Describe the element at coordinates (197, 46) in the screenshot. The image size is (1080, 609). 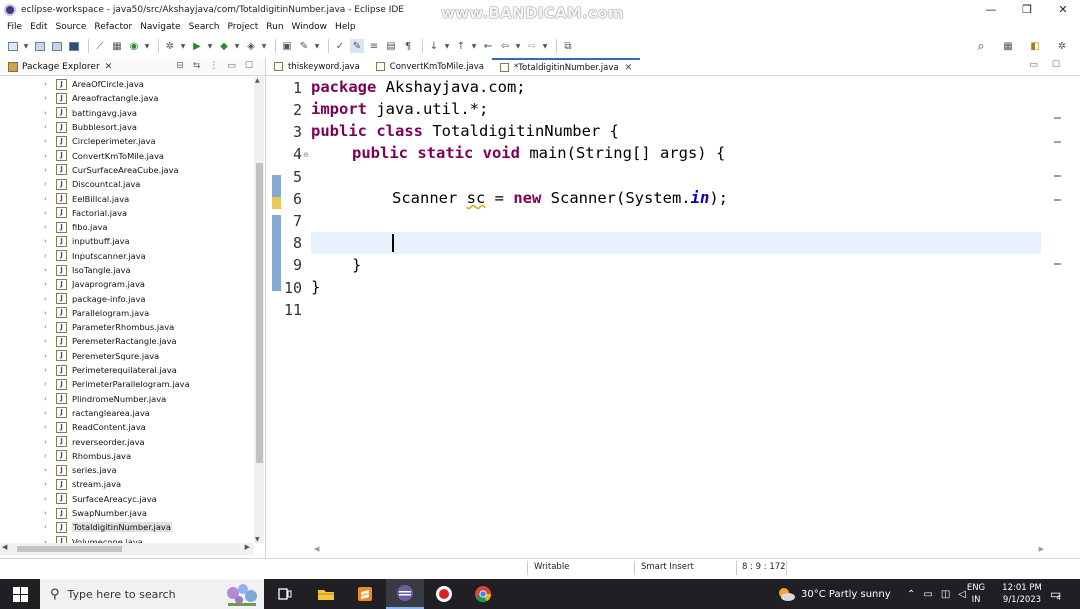
I see `run-icon: ▶` at that location.